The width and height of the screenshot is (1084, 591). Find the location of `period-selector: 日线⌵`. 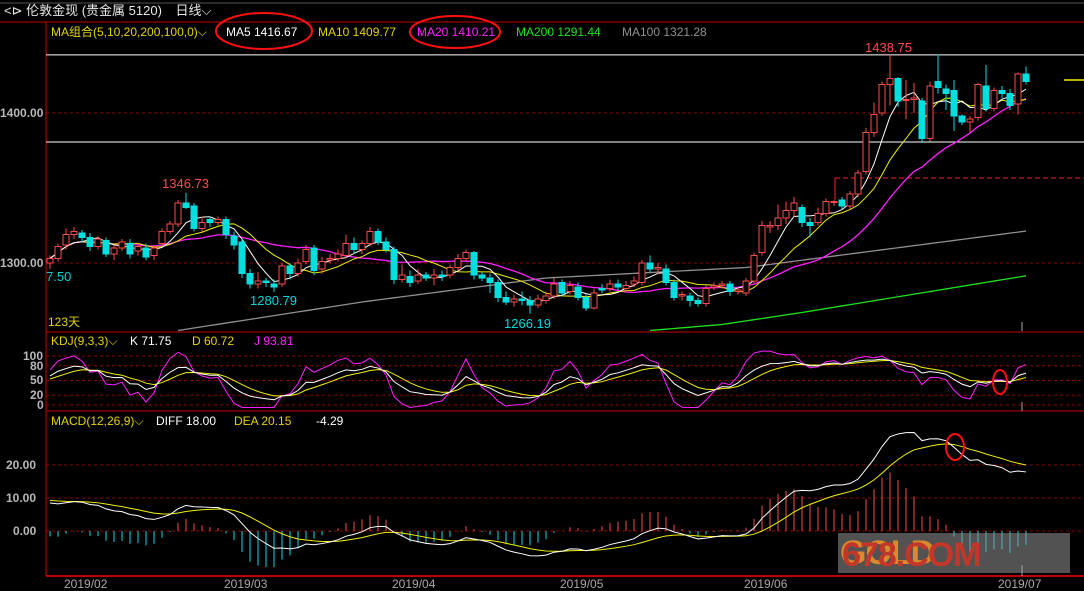

period-selector: 日线⌵ is located at coordinates (194, 10).